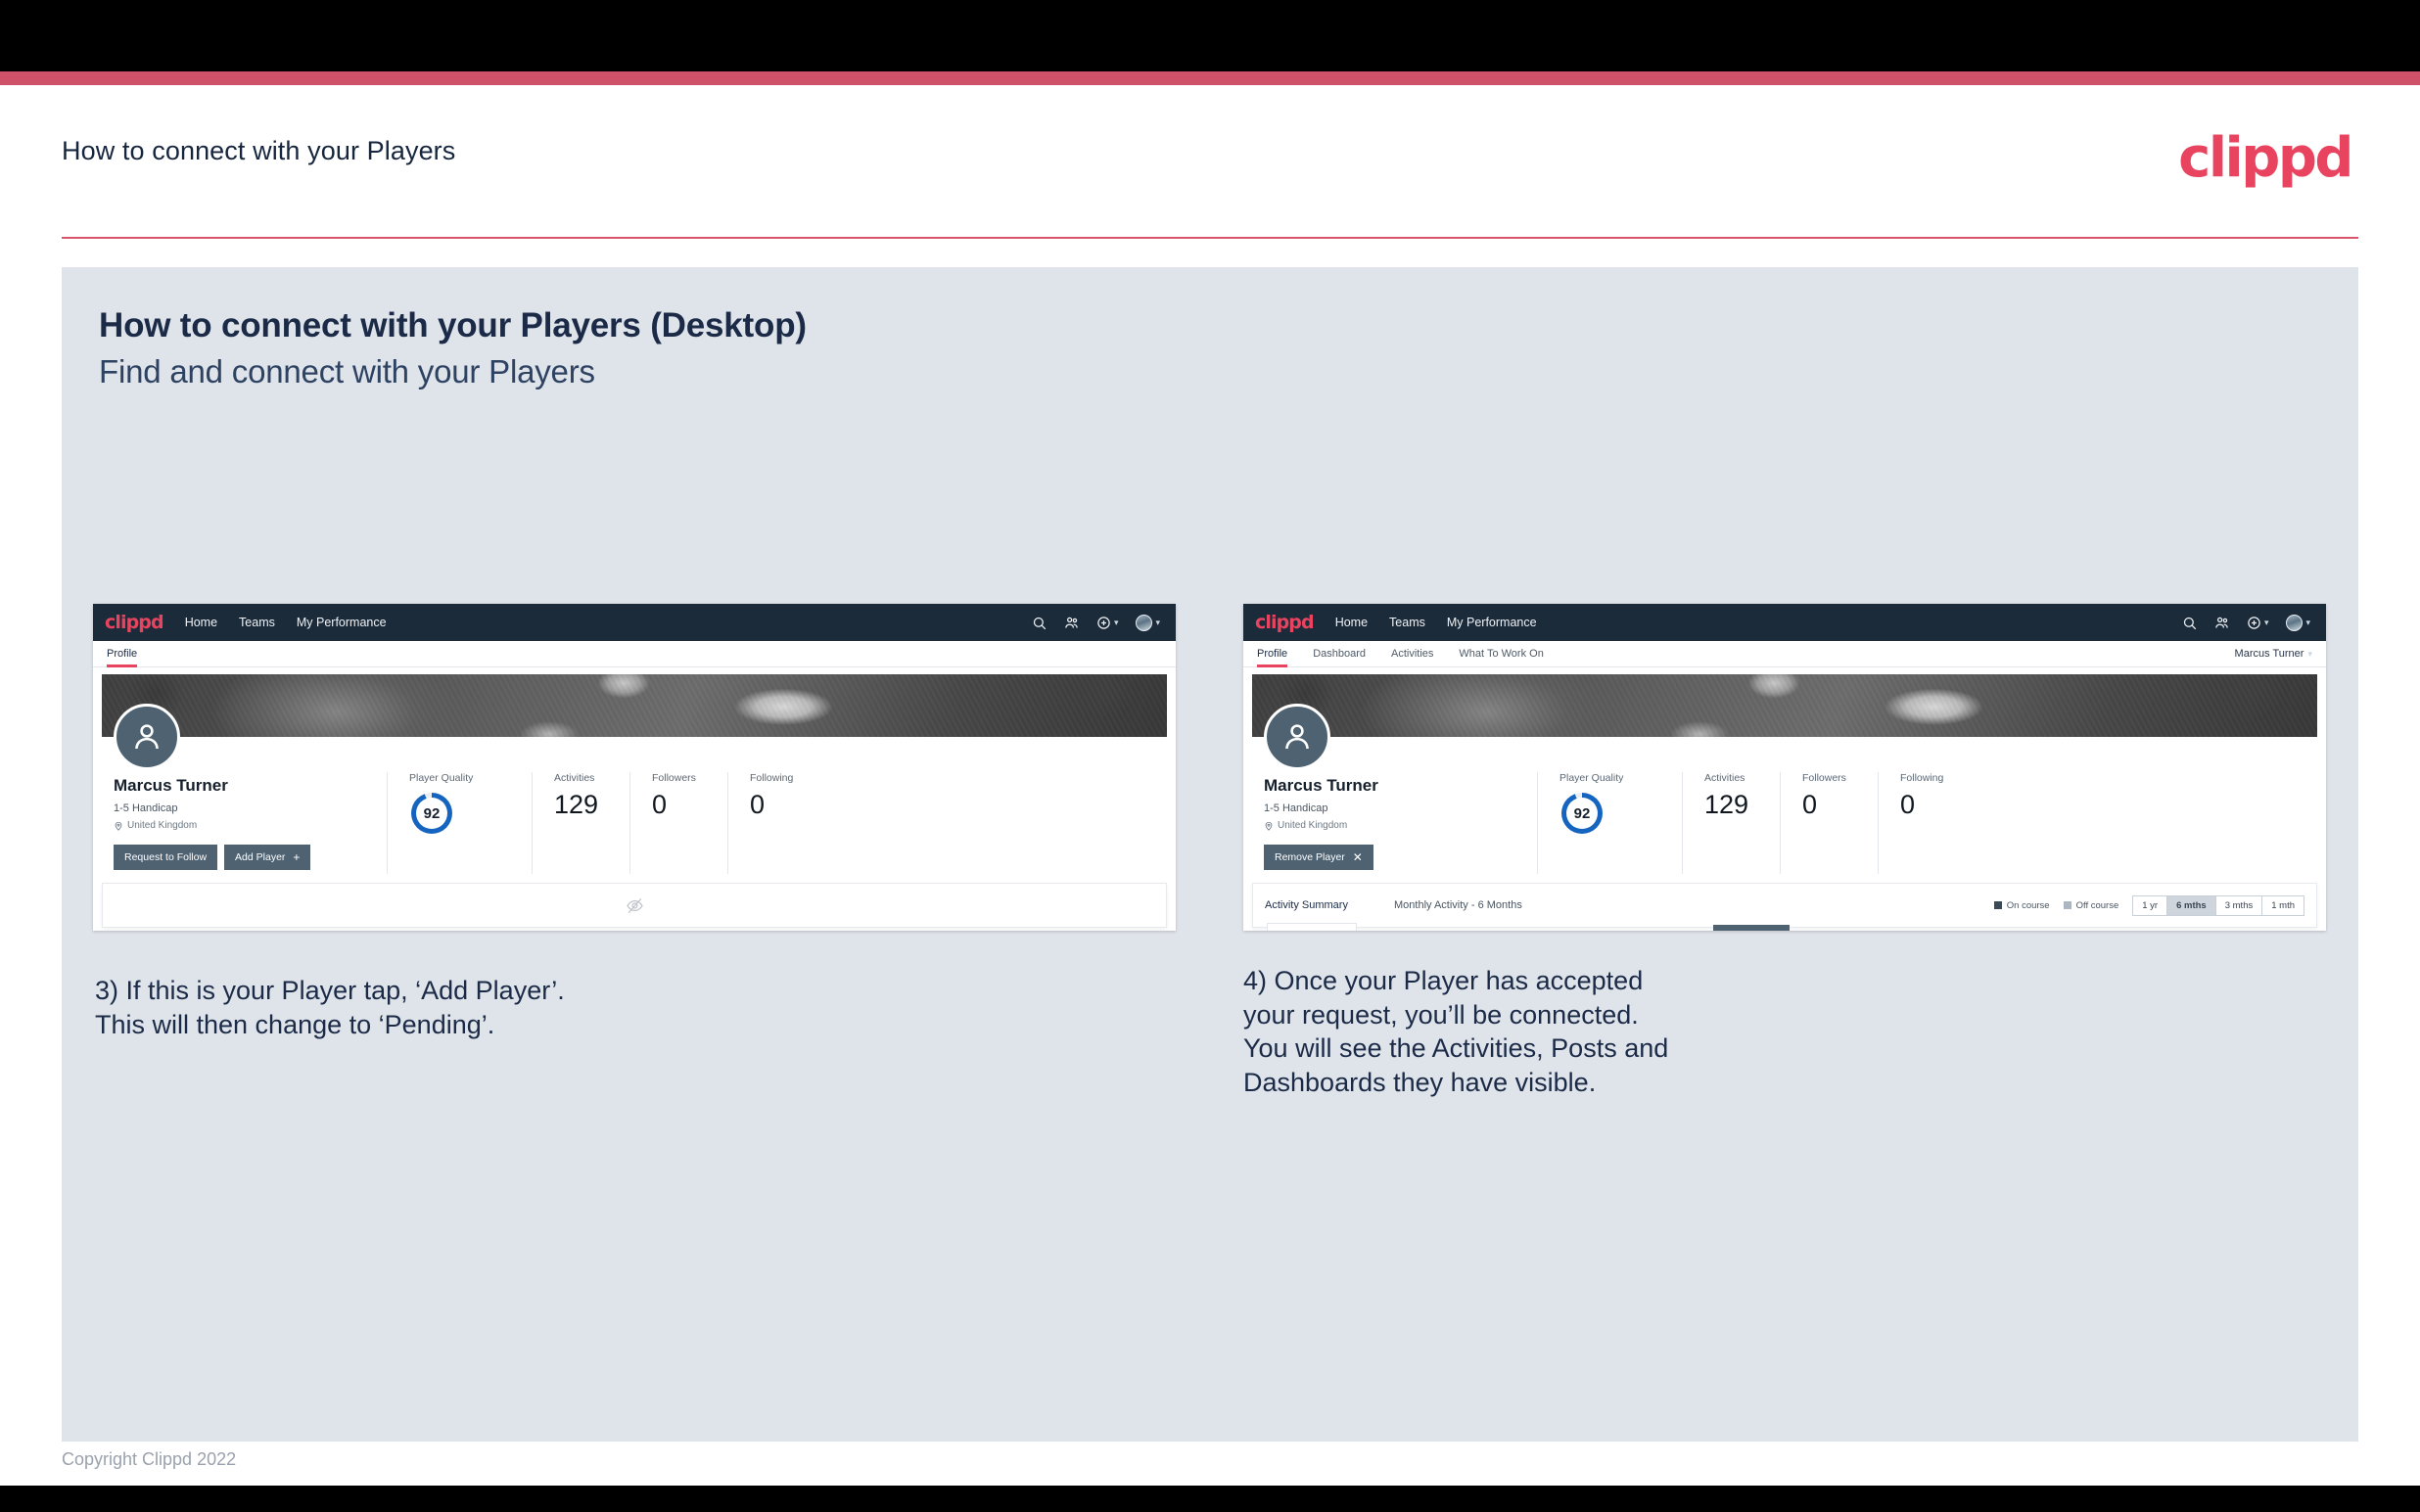 This screenshot has width=2420, height=1512. Describe the element at coordinates (166, 857) in the screenshot. I see `request-to-follow-button: Request to Follow` at that location.